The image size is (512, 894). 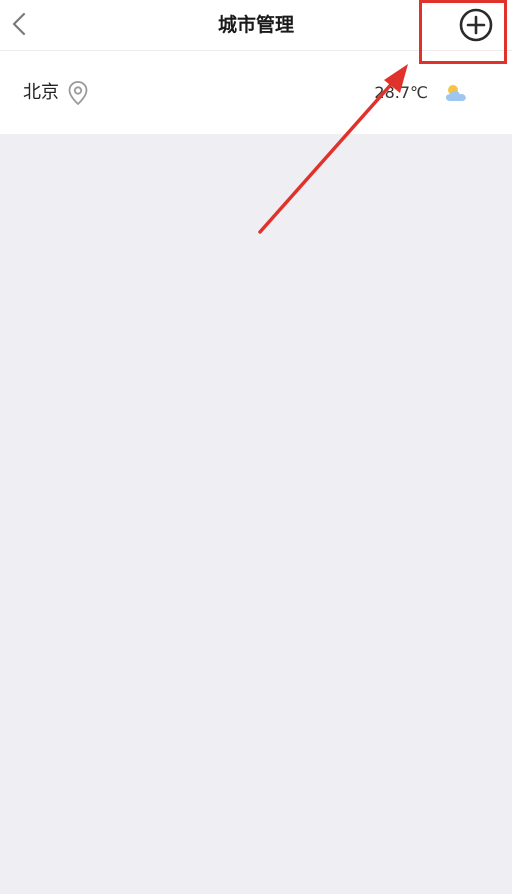 I want to click on page-title: 城市管理, so click(x=255, y=25).